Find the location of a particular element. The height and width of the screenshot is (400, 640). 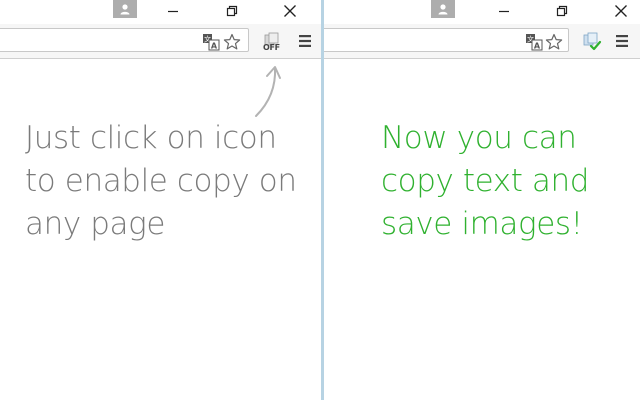

message-line: save images! is located at coordinates (482, 224).